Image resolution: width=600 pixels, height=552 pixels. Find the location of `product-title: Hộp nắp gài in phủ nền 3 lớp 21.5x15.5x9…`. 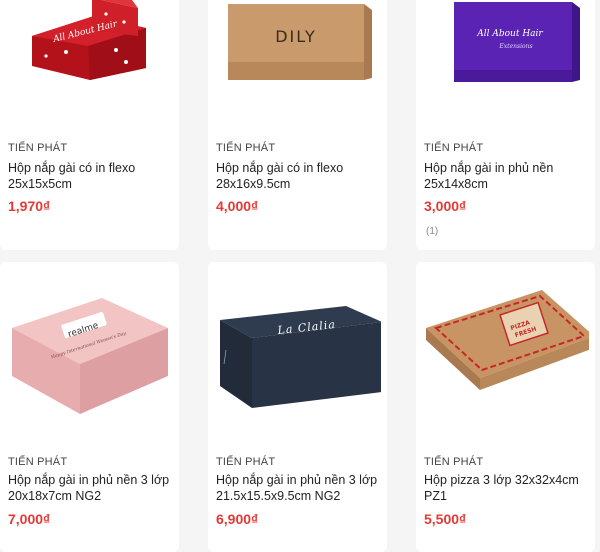

product-title: Hộp nắp gài in phủ nền 3 lớp 21.5x15.5x9… is located at coordinates (300, 488).